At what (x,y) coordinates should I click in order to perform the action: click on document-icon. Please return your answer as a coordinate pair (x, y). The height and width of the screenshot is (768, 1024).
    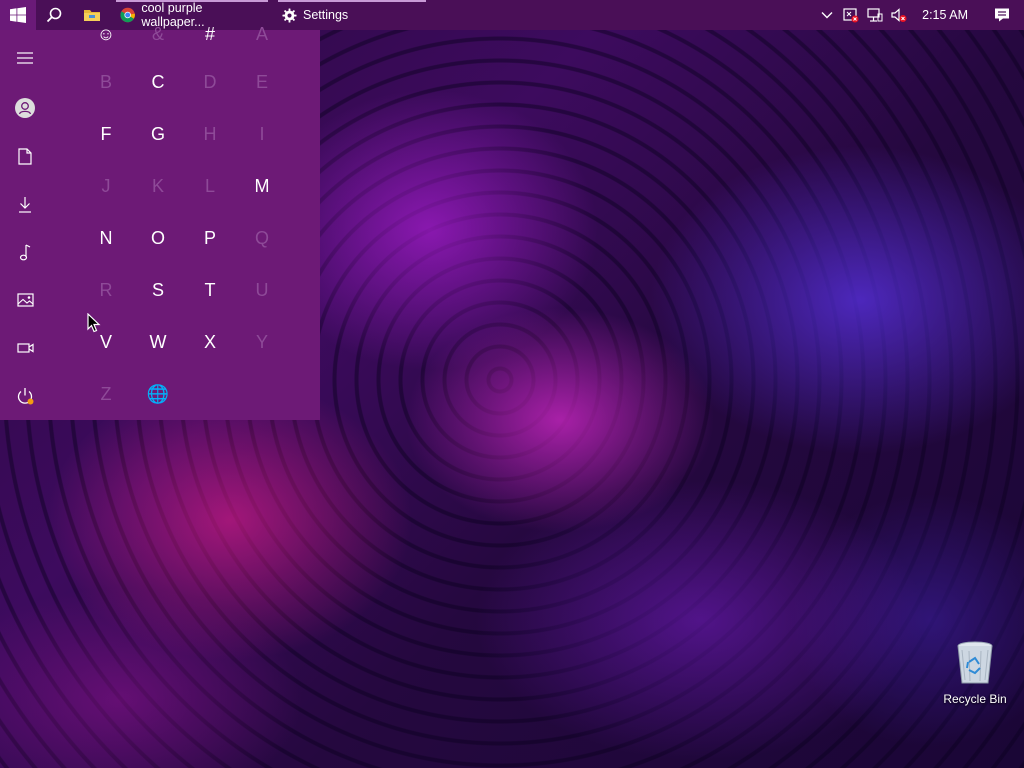
    Looking at the image, I should click on (25, 156).